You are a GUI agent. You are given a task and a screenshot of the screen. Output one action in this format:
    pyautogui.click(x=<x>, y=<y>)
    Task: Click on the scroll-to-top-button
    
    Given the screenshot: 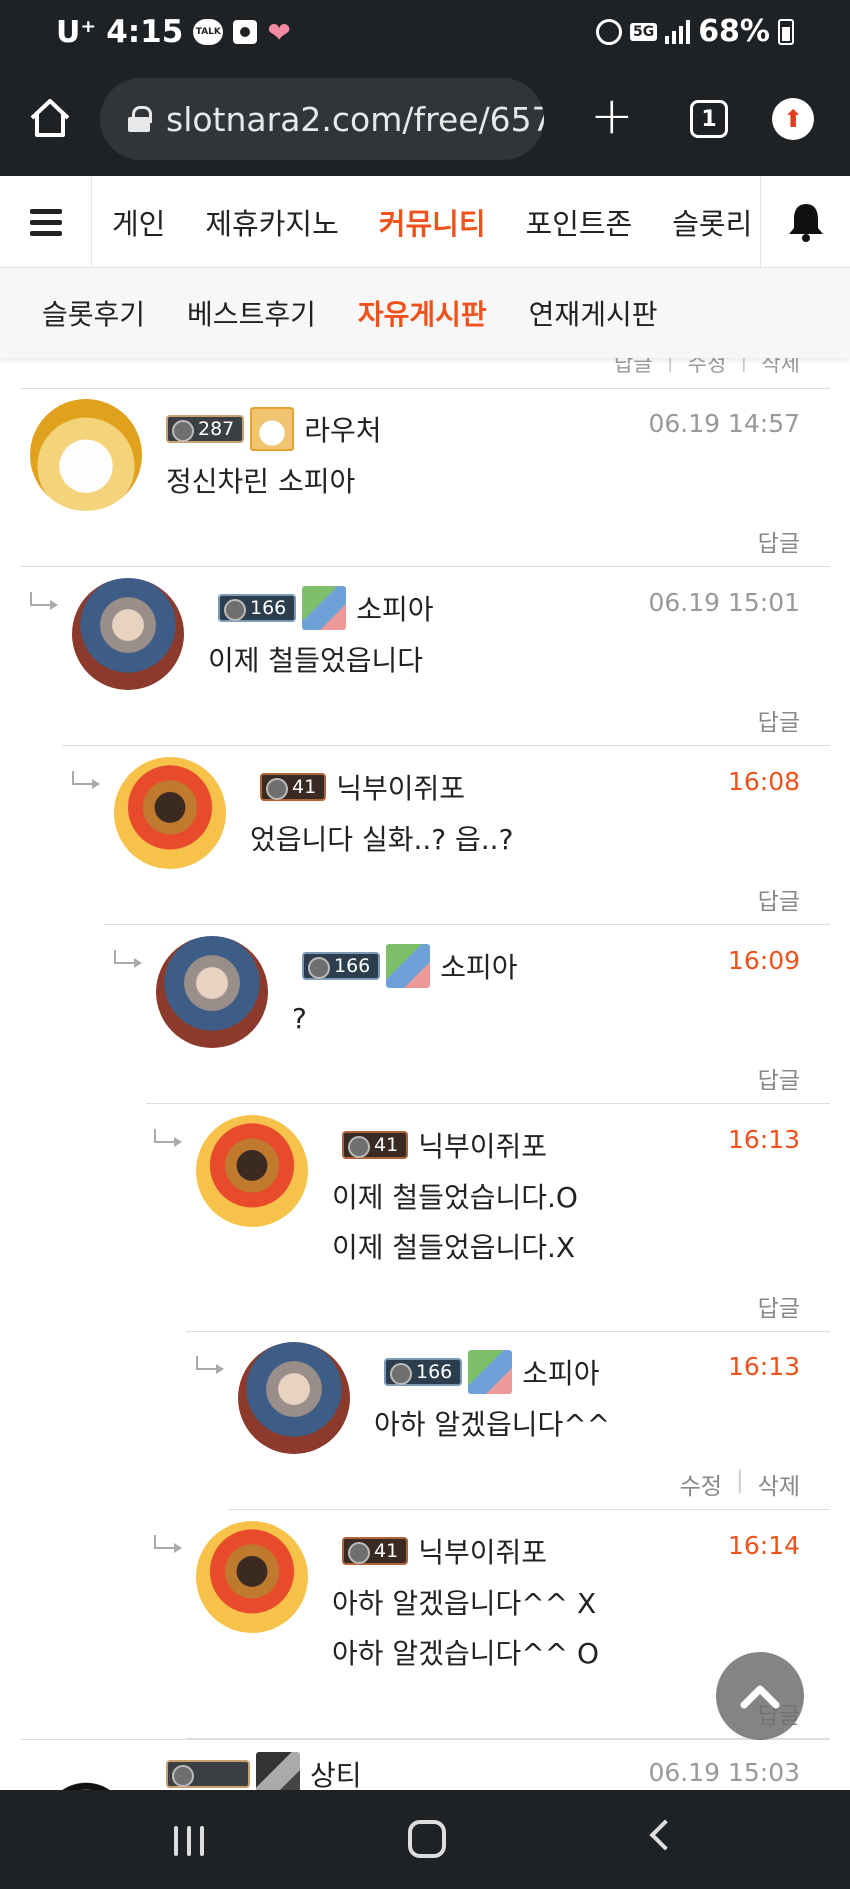 What is the action you would take?
    pyautogui.click(x=760, y=1696)
    